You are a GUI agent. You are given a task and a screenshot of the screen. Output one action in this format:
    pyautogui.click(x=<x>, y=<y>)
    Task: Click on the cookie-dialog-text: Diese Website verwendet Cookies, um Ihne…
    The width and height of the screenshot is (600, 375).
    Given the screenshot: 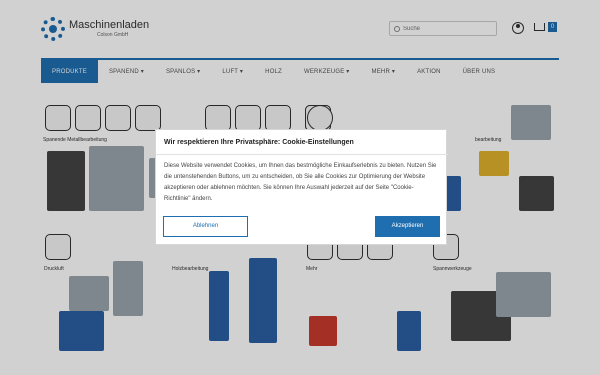 What is the action you would take?
    pyautogui.click(x=300, y=182)
    